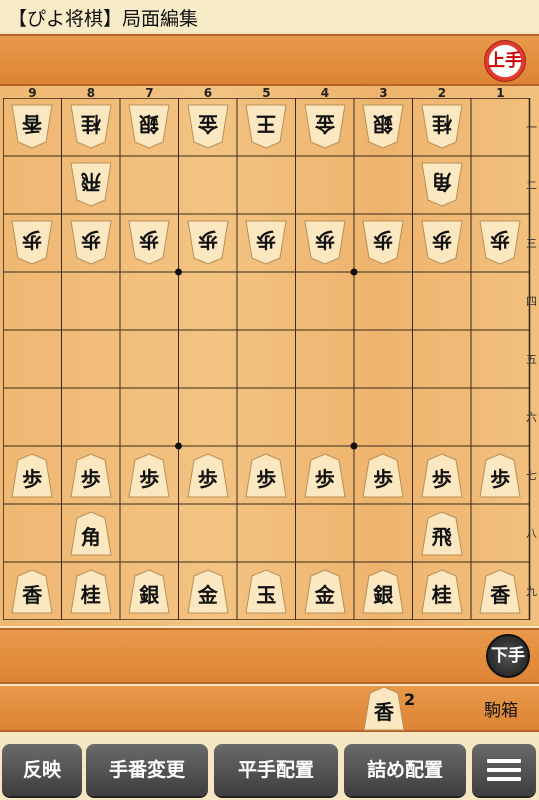 The image size is (539, 800). Describe the element at coordinates (531, 127) in the screenshot. I see `row-label: 一` at that location.